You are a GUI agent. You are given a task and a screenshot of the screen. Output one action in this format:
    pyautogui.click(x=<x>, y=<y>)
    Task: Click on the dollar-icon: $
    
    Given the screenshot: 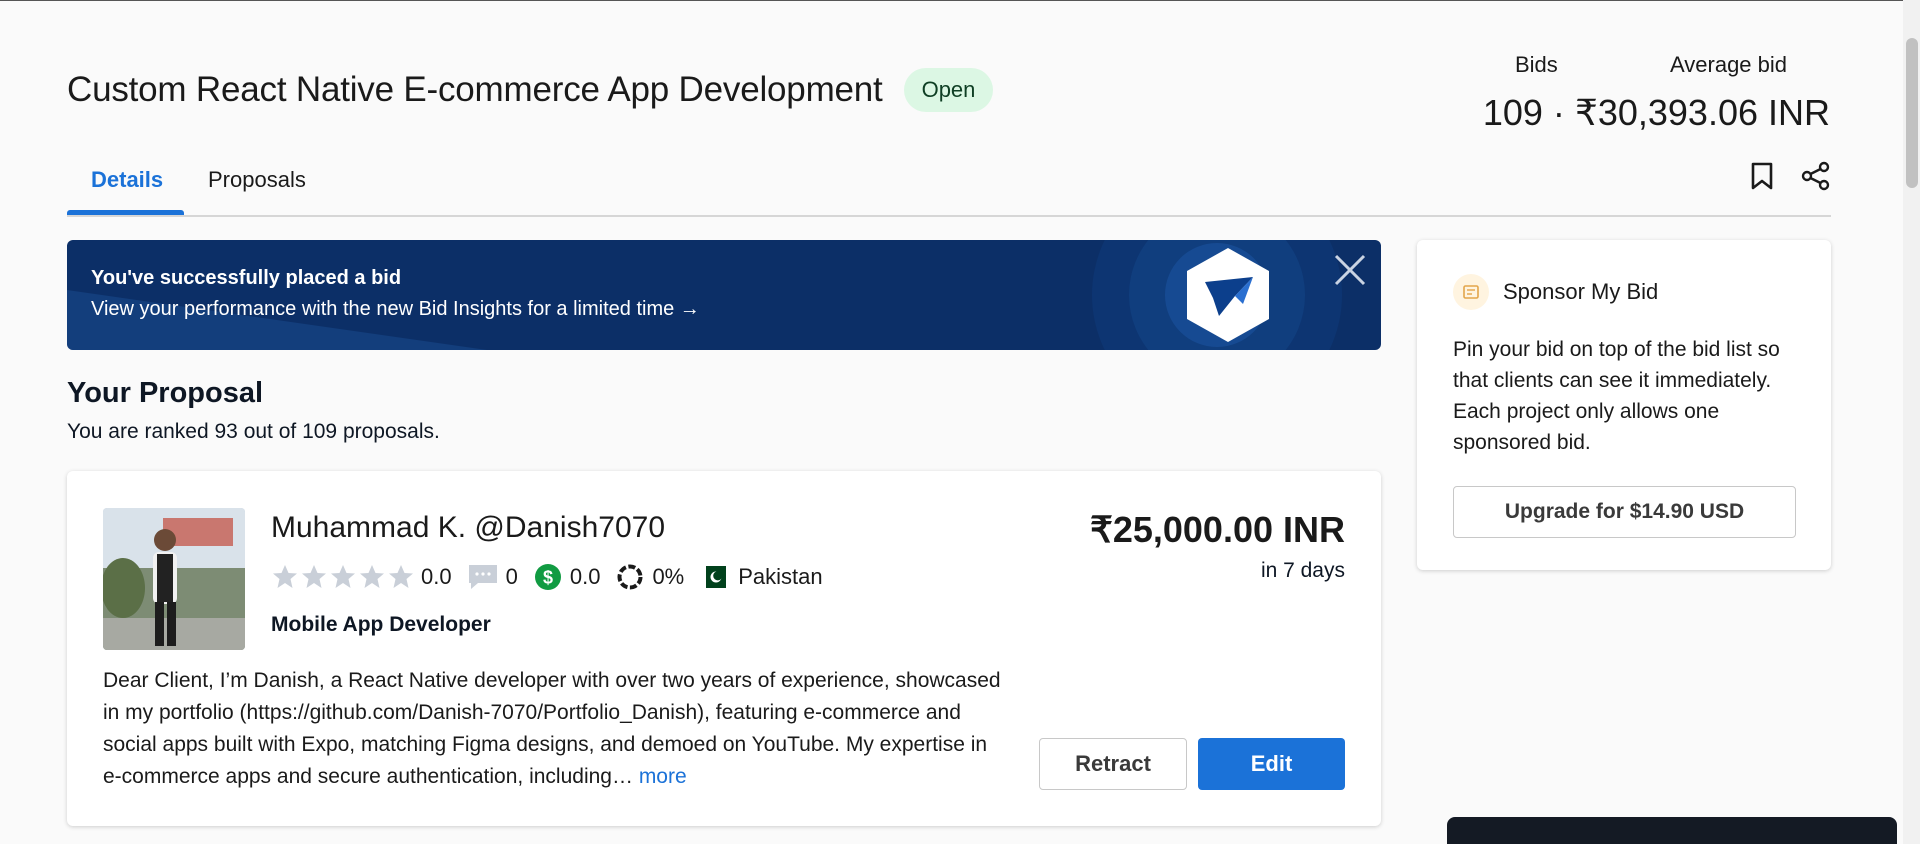 What is the action you would take?
    pyautogui.click(x=547, y=577)
    